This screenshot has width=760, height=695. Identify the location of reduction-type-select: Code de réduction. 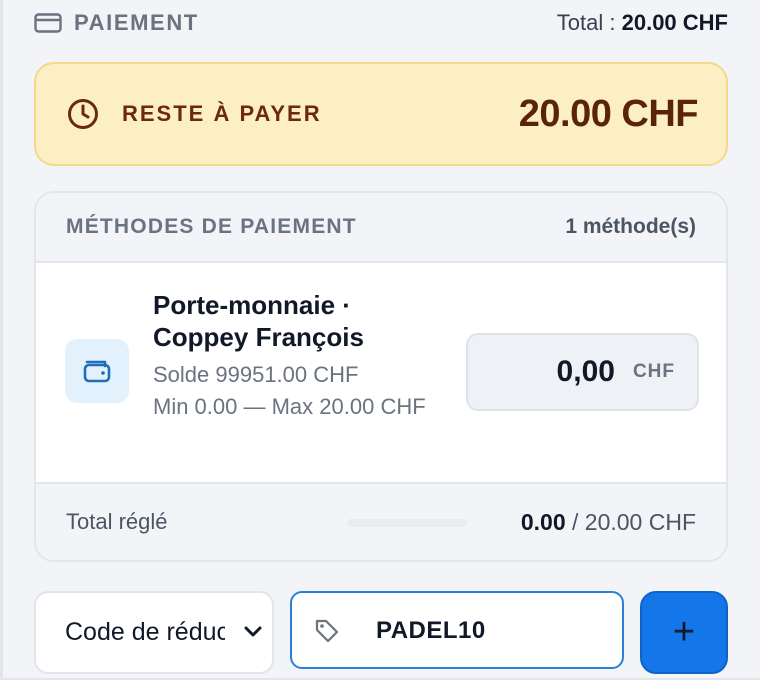
(154, 632).